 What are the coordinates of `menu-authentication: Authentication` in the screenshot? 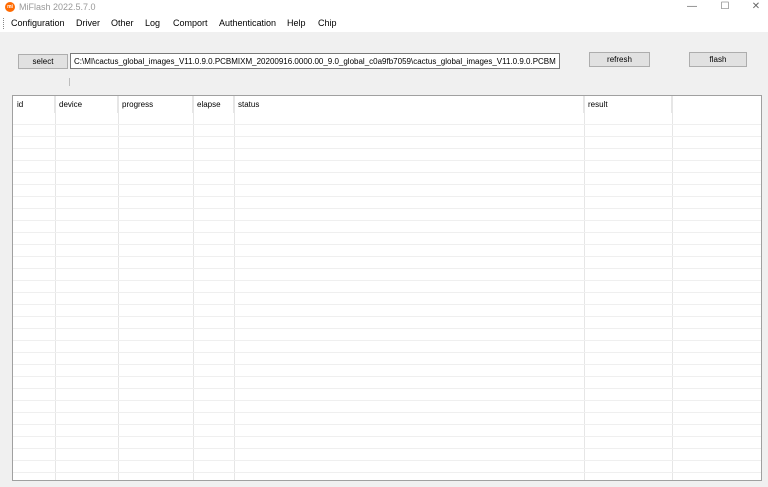 It's located at (247, 23).